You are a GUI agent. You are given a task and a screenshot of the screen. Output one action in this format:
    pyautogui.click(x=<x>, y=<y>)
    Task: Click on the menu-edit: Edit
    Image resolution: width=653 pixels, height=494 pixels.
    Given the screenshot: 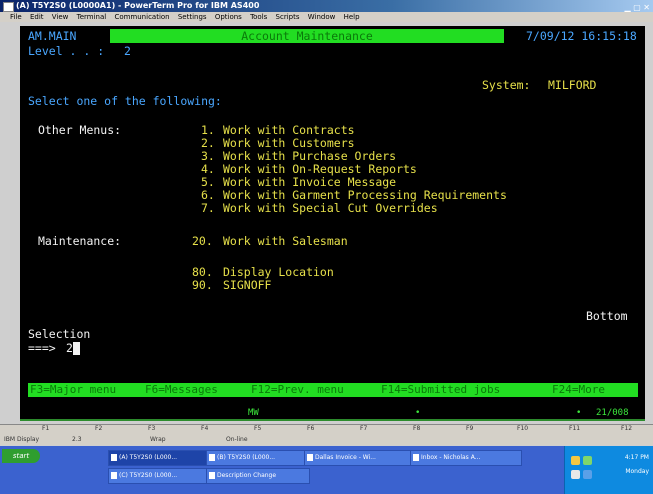 What is the action you would take?
    pyautogui.click(x=37, y=17)
    